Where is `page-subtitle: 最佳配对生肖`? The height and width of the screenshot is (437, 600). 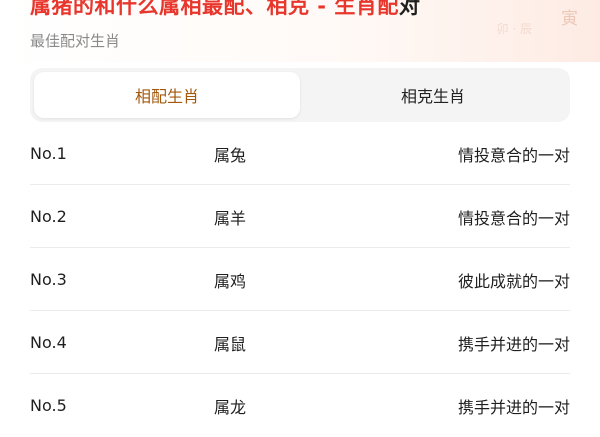 page-subtitle: 最佳配对生肖 is located at coordinates (75, 41).